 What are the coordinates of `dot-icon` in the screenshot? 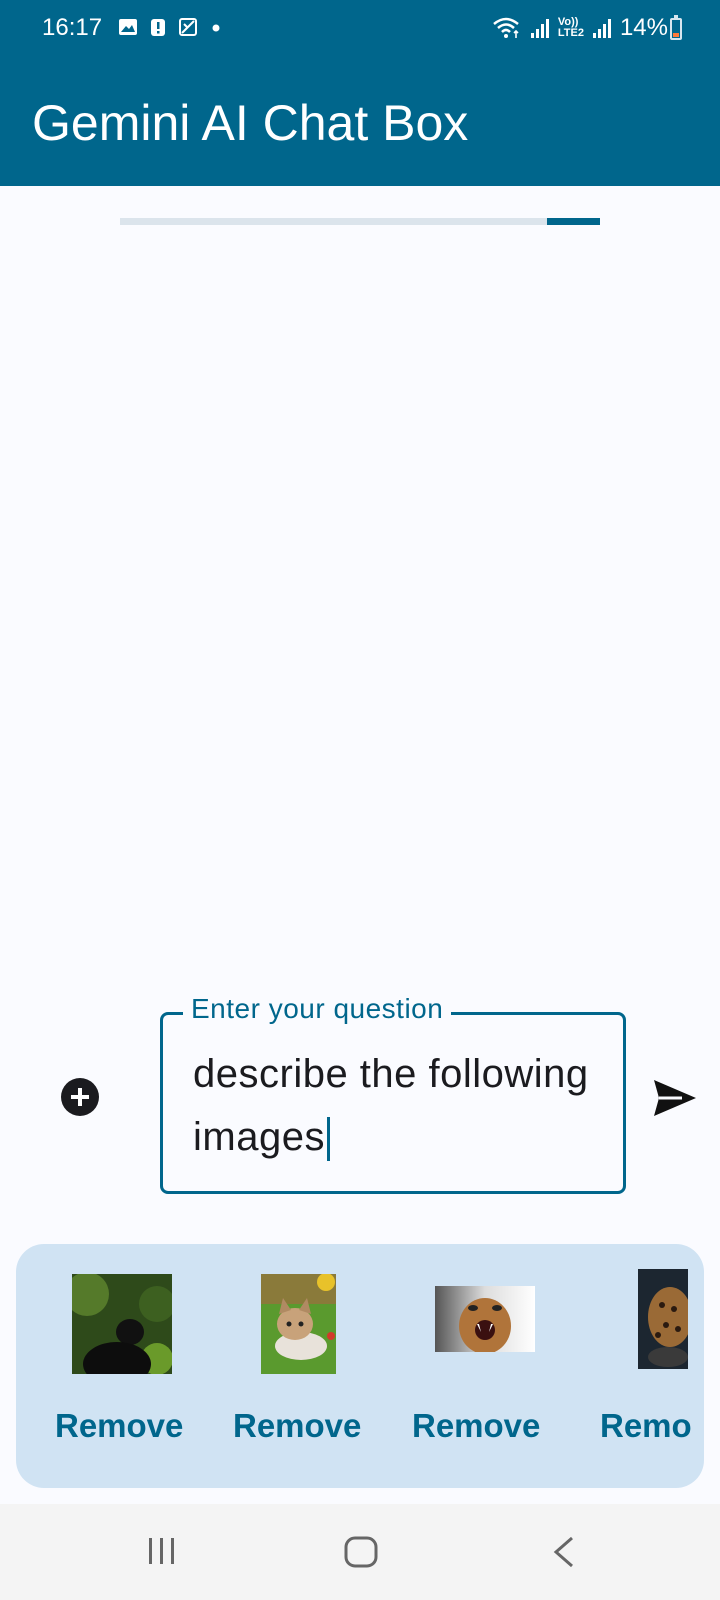 It's located at (216, 28).